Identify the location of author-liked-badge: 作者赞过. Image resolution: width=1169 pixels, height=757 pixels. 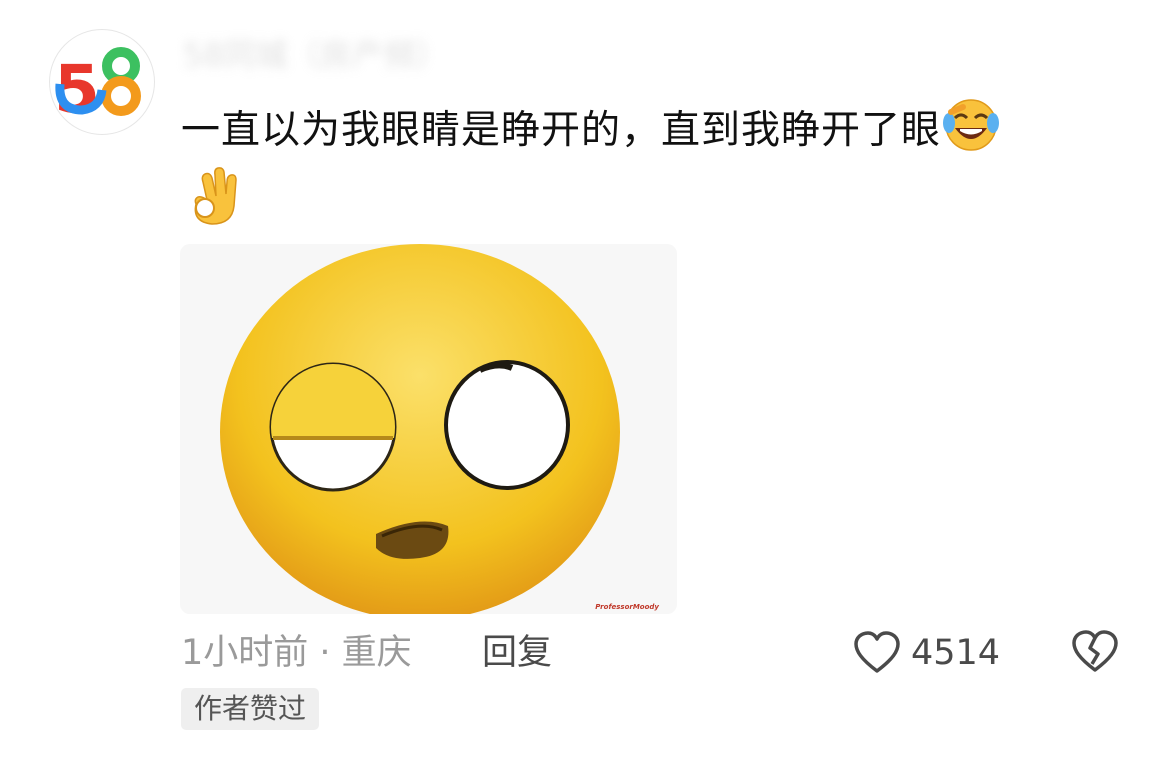
(250, 709).